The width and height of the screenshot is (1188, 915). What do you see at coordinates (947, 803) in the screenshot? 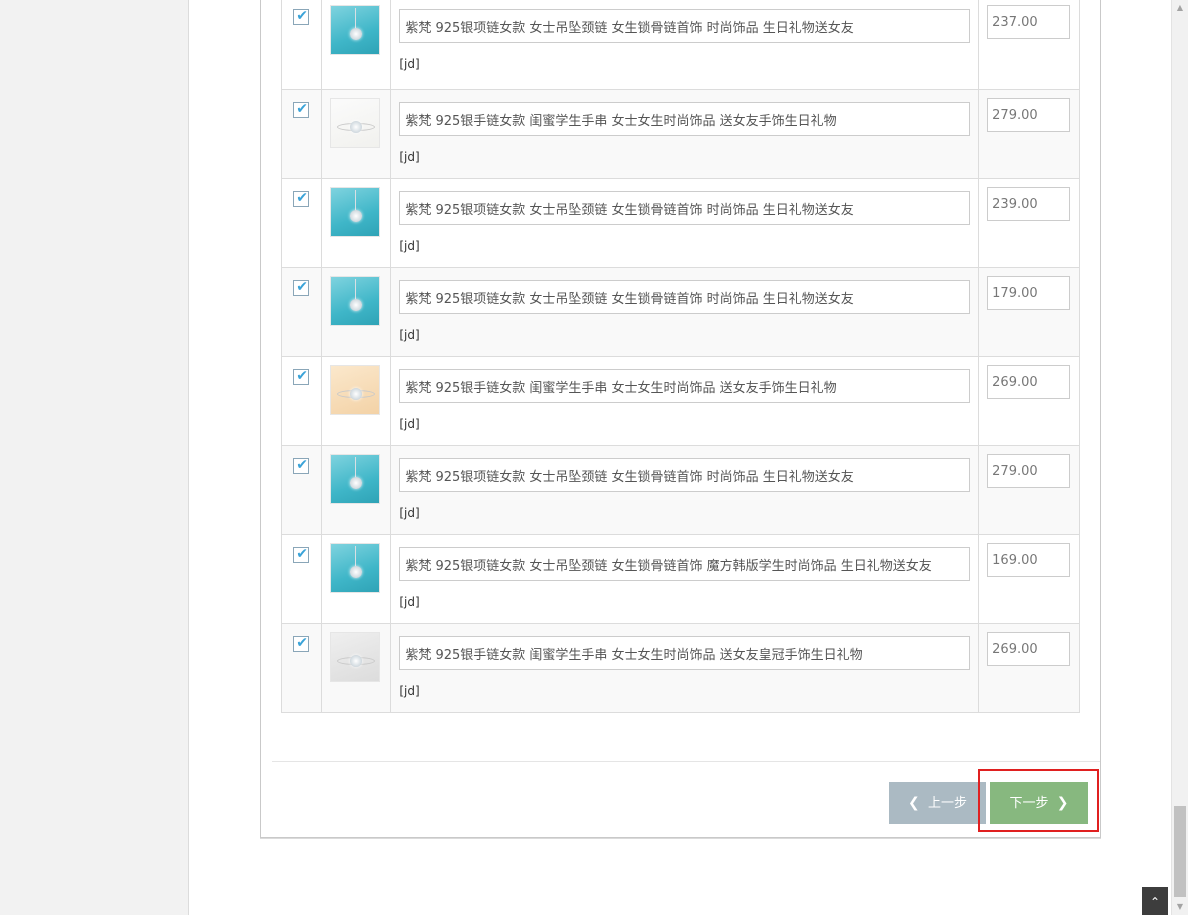
I see `previous-step-label: 上一步` at bounding box center [947, 803].